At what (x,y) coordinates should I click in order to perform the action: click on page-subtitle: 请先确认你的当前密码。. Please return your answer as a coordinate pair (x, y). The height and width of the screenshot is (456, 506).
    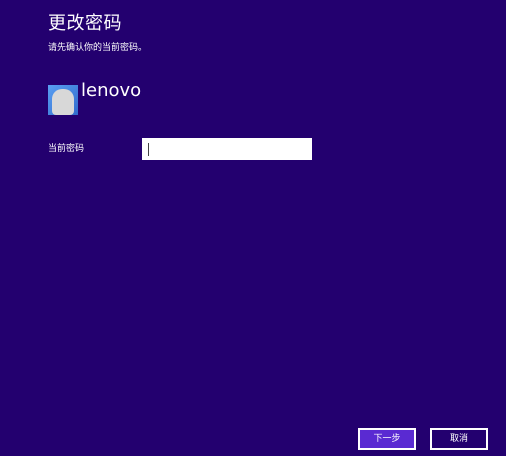
    Looking at the image, I should click on (98, 48).